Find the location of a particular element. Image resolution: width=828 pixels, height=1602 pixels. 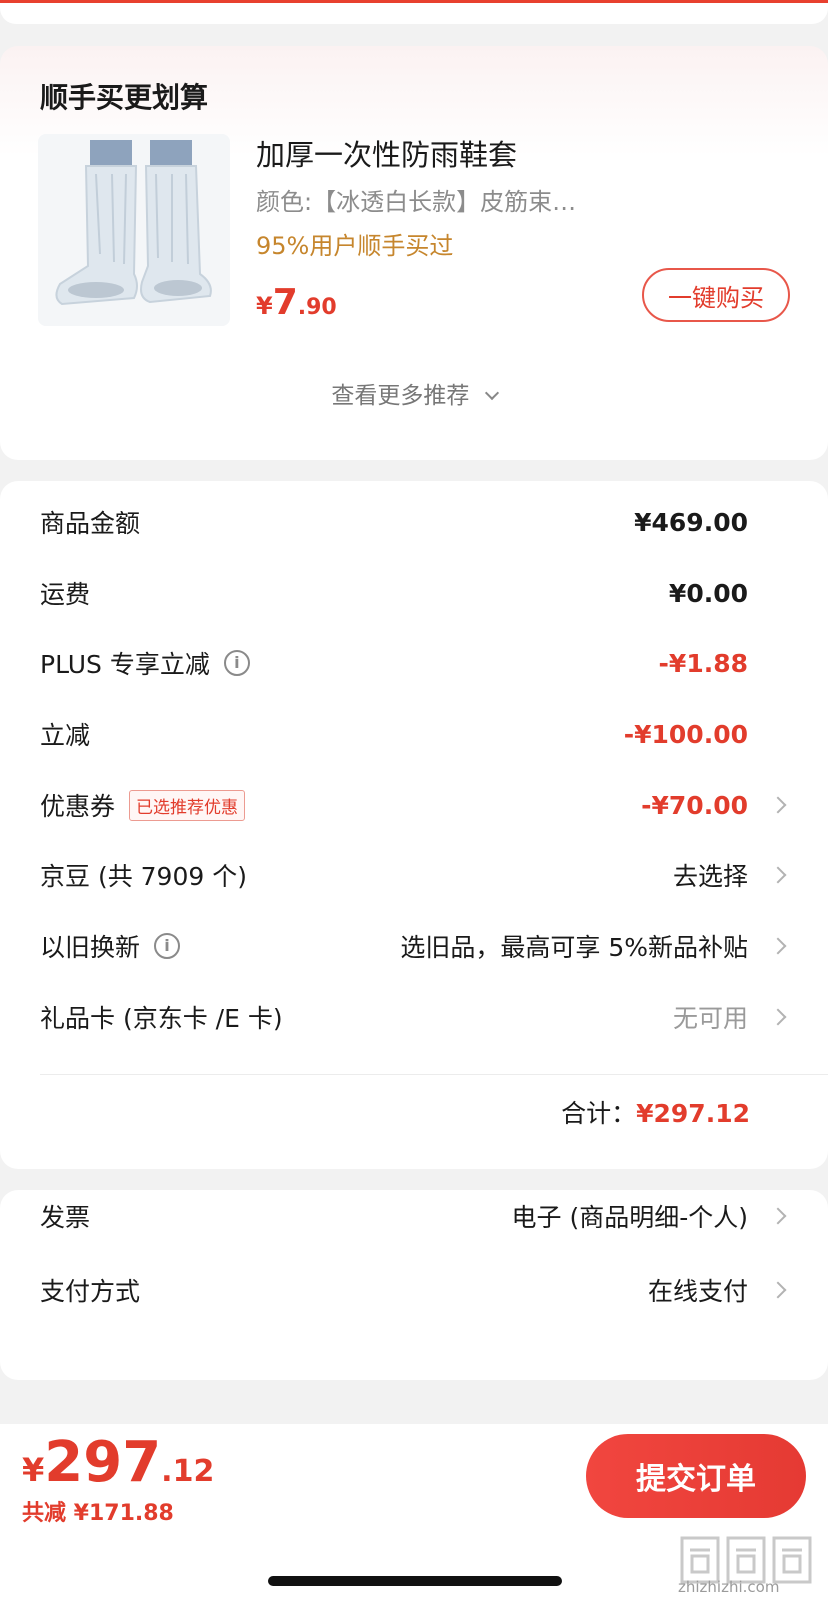

fee-label: 运费 is located at coordinates (65, 594).